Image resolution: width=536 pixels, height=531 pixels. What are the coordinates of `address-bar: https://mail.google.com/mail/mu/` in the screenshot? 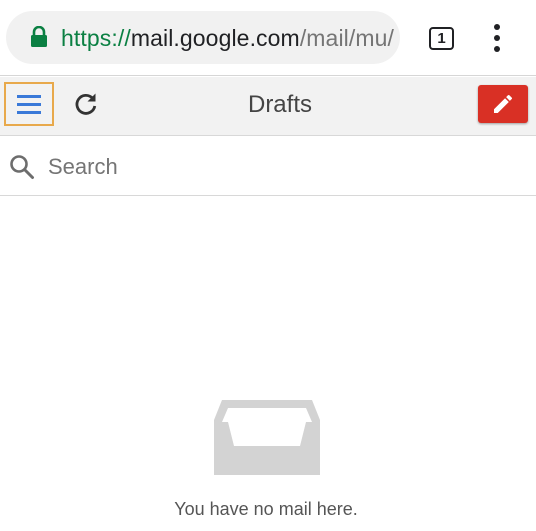 It's located at (203, 37).